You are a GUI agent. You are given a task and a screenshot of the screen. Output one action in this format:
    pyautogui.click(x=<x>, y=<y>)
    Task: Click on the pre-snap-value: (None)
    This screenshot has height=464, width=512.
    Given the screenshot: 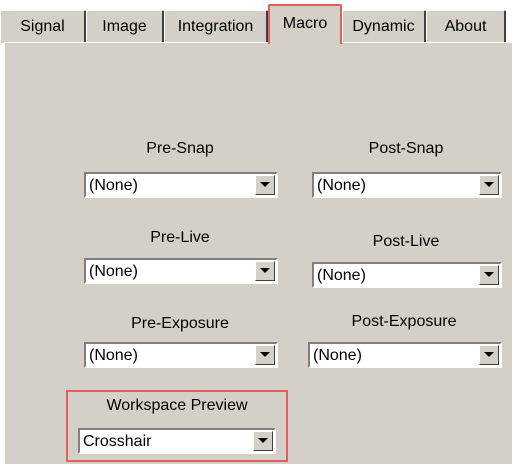 What is the action you would take?
    pyautogui.click(x=113, y=185)
    